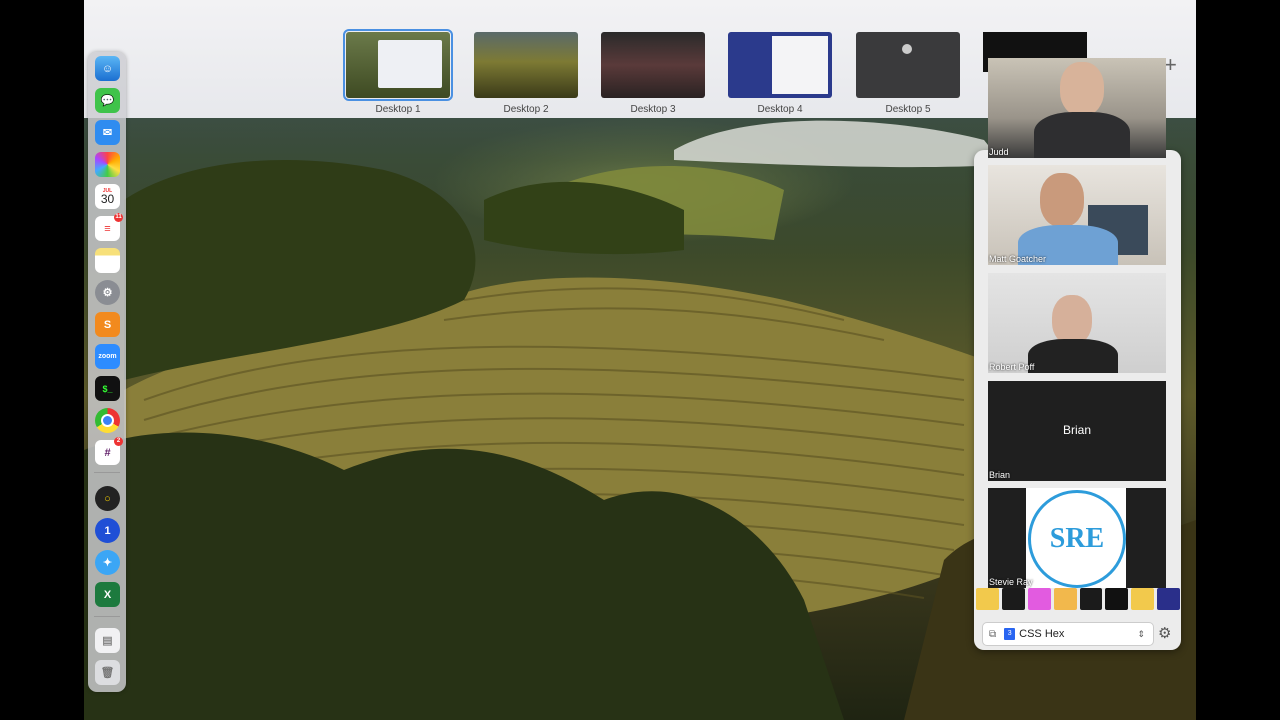 This screenshot has height=720, width=1280. What do you see at coordinates (107, 260) in the screenshot?
I see `notes-icon` at bounding box center [107, 260].